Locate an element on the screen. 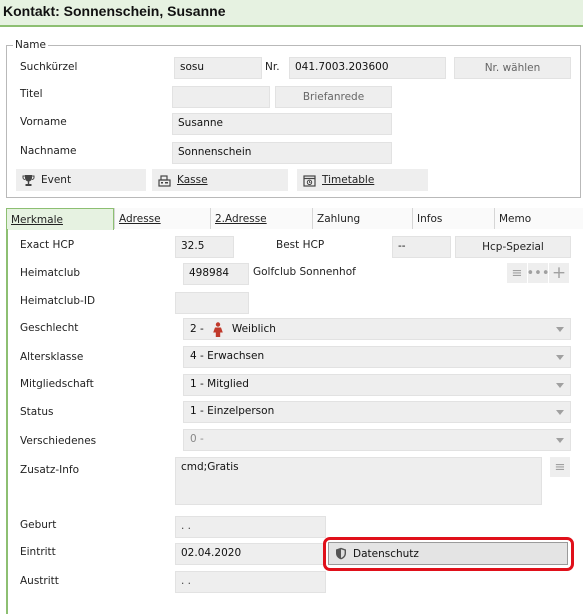 The height and width of the screenshot is (614, 583). timetable-button-label: Timetable is located at coordinates (348, 180).